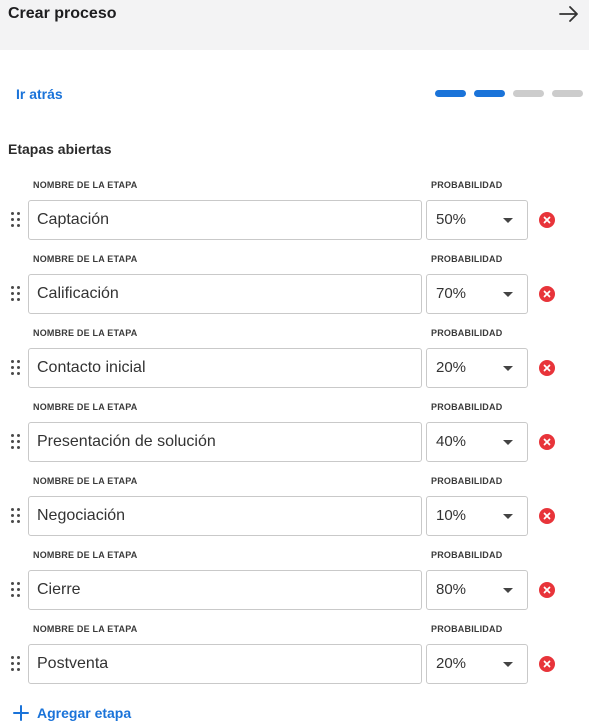  I want to click on probability-value: 10%, so click(451, 515).